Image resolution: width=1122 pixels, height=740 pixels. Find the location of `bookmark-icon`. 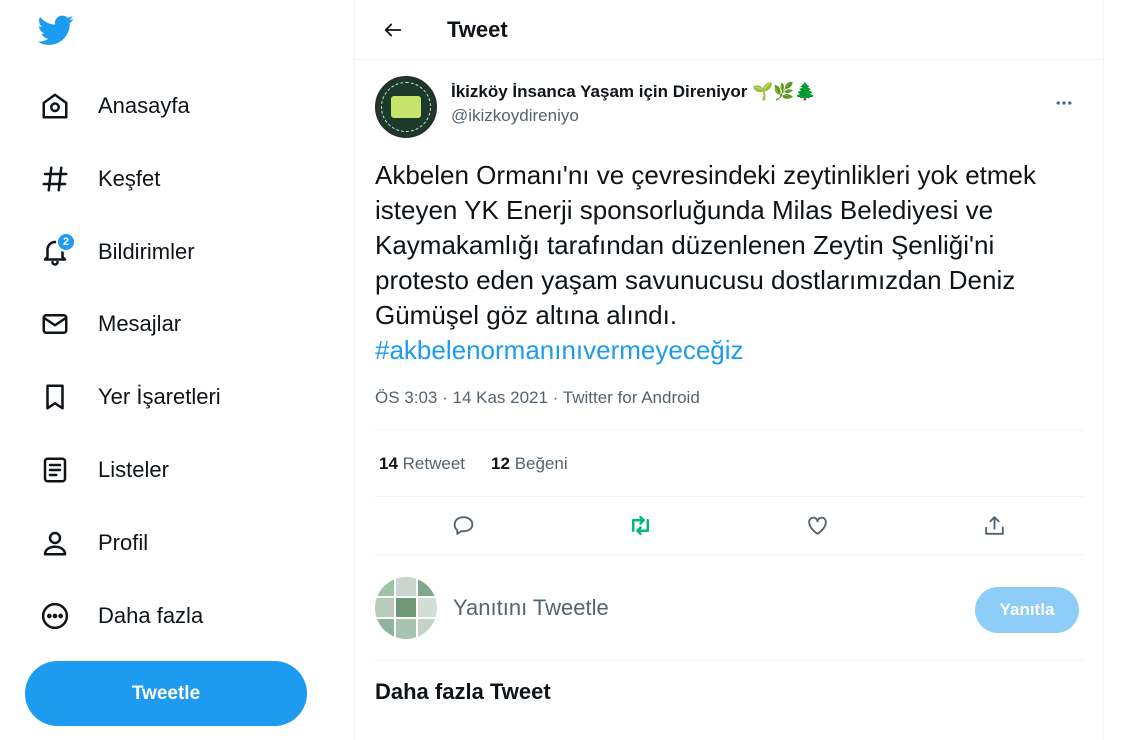

bookmark-icon is located at coordinates (56, 397).